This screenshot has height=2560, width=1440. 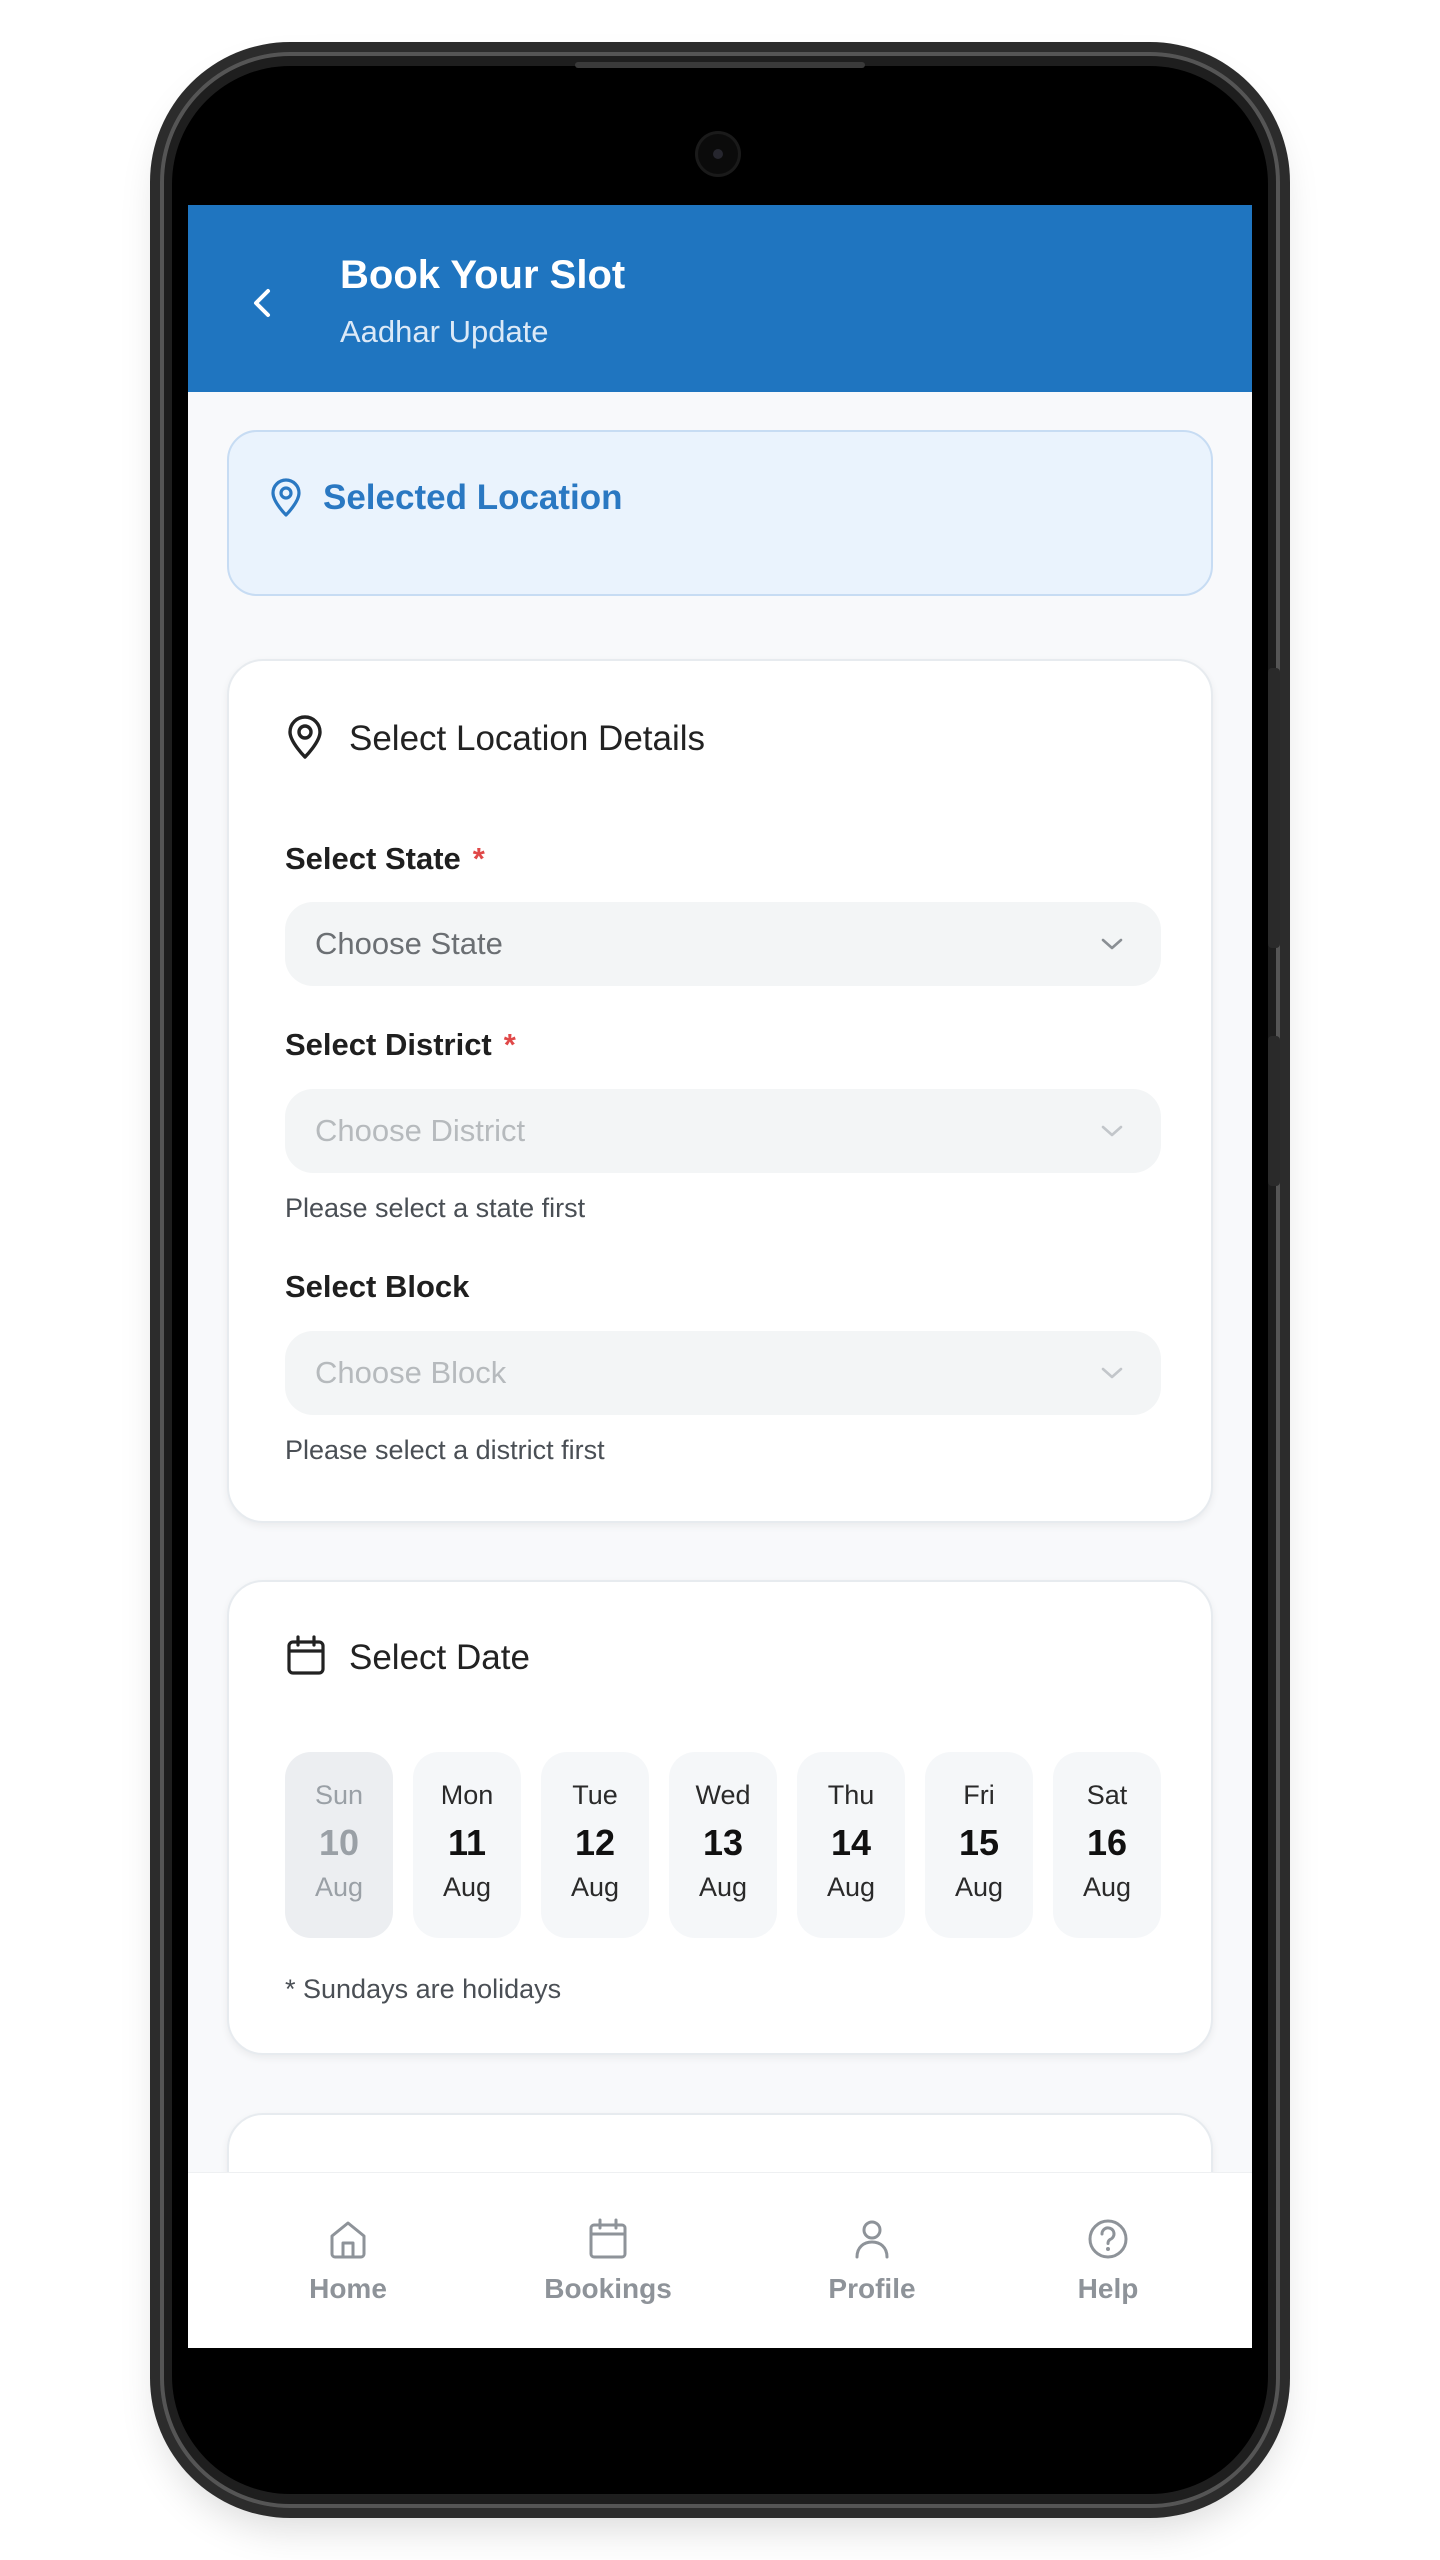 I want to click on district-hint: Please select a state first, so click(x=435, y=1208).